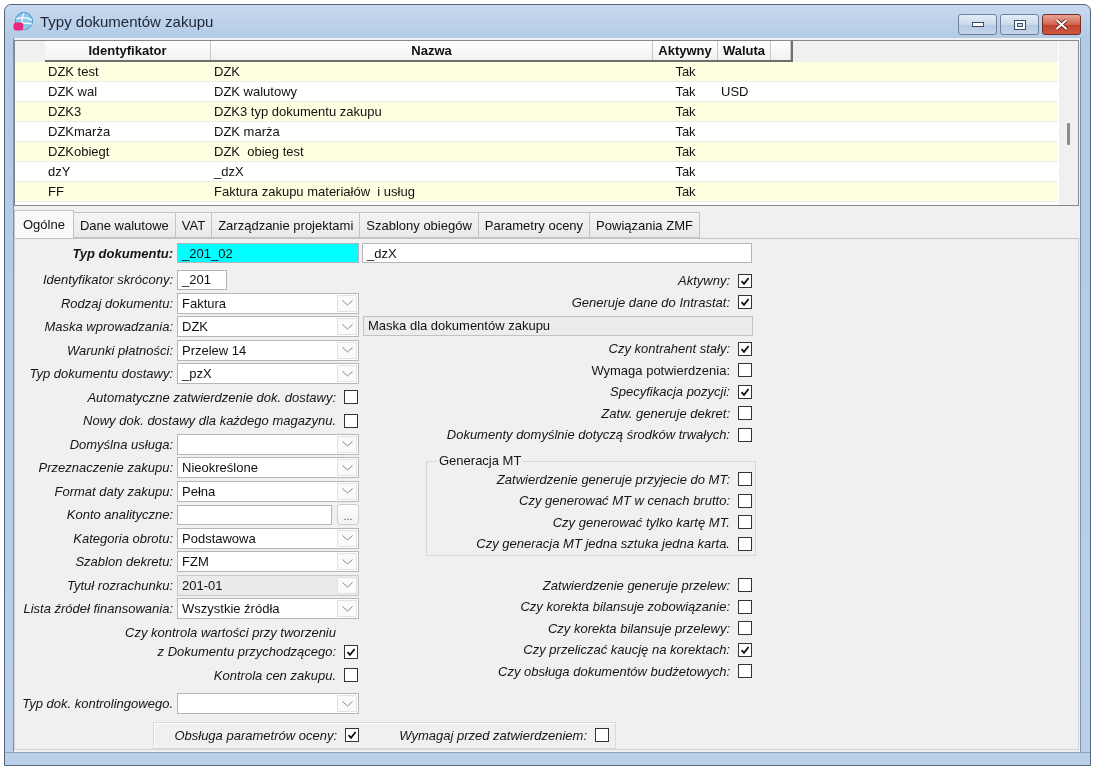  What do you see at coordinates (268, 327) in the screenshot?
I see `dropdown: DZK` at bounding box center [268, 327].